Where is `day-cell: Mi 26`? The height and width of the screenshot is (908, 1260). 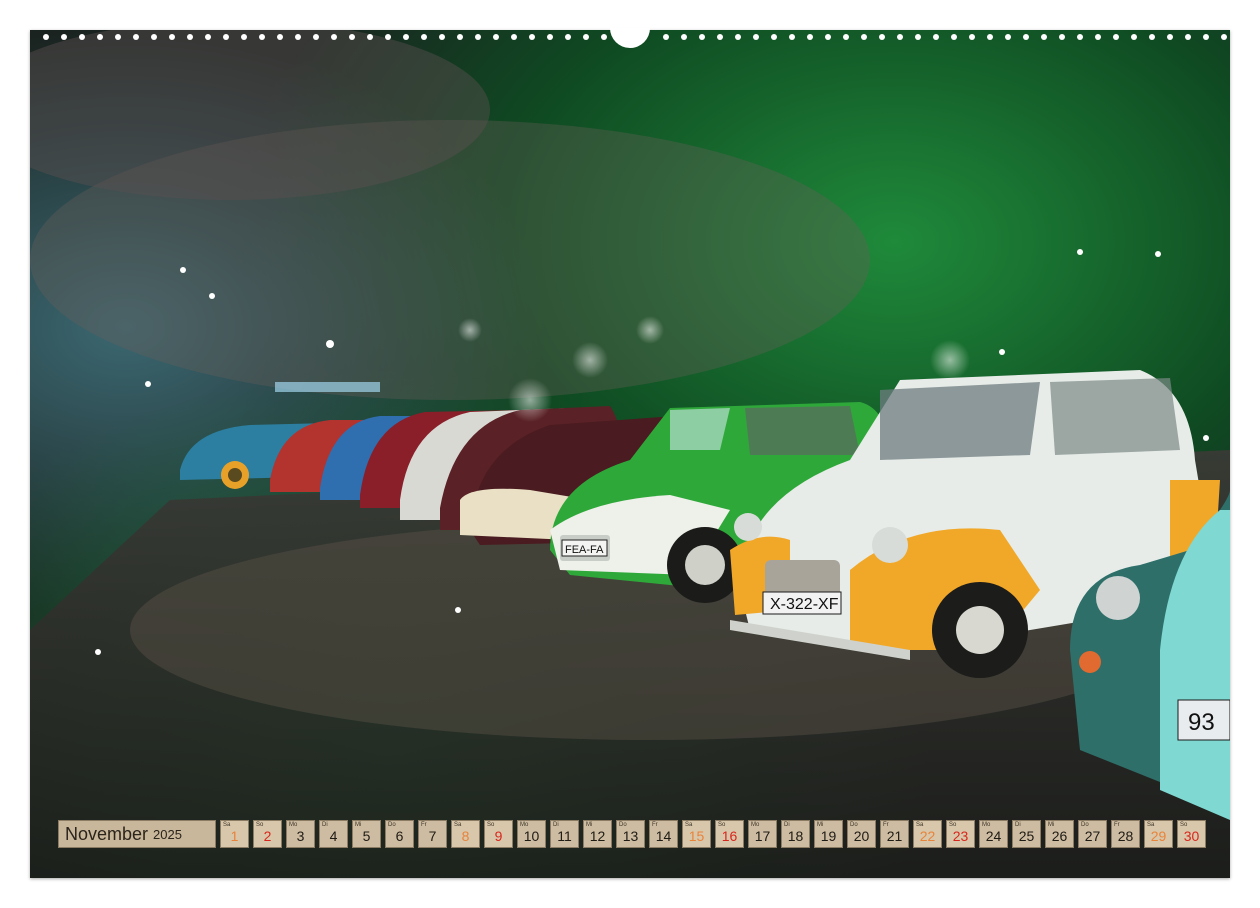 day-cell: Mi 26 is located at coordinates (1059, 834).